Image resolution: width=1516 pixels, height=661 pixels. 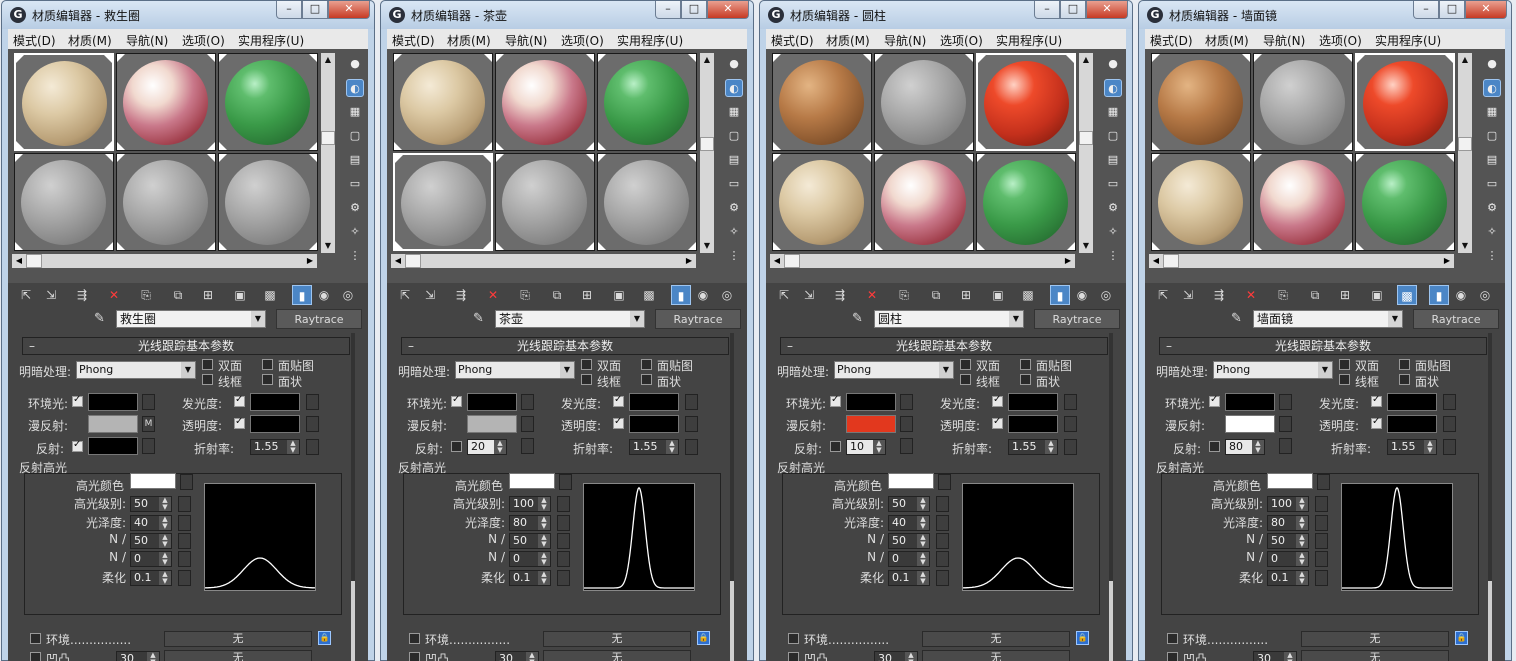 What do you see at coordinates (1426, 10) in the screenshot?
I see `minimize-button: –` at bounding box center [1426, 10].